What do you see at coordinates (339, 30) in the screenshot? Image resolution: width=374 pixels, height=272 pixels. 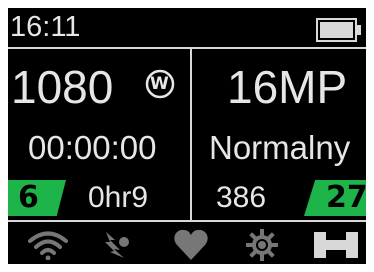 I see `battery-icon` at bounding box center [339, 30].